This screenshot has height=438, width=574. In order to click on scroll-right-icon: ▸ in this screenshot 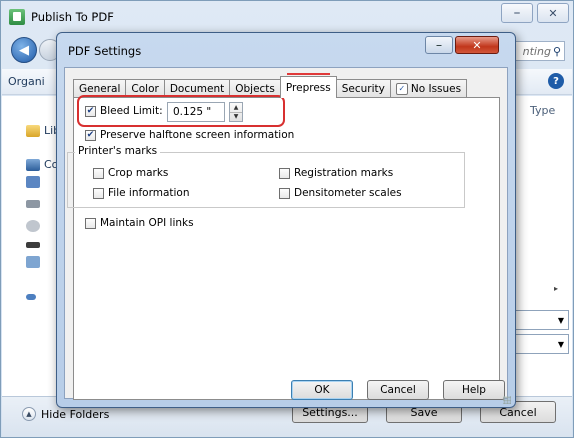, I will do `click(556, 288)`.